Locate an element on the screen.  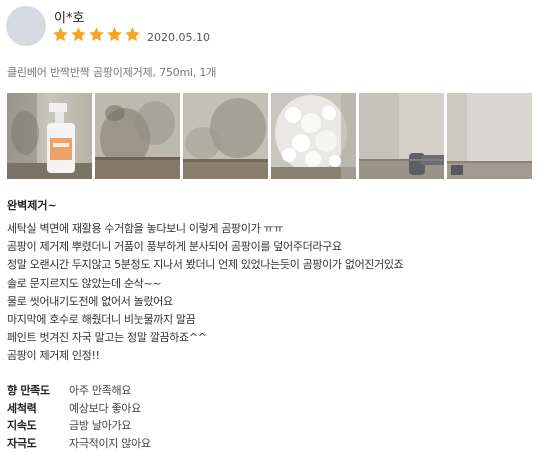
review-line: 솔로 문지르지도 않았는데 순삭~~ is located at coordinates (84, 283).